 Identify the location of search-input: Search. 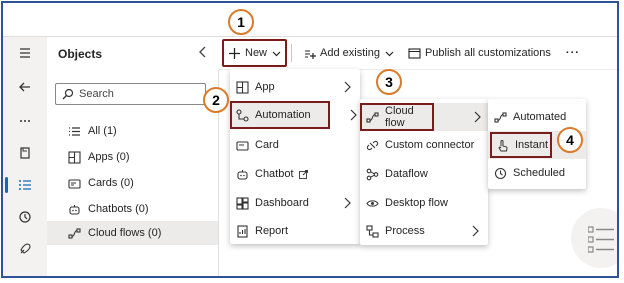
(130, 94).